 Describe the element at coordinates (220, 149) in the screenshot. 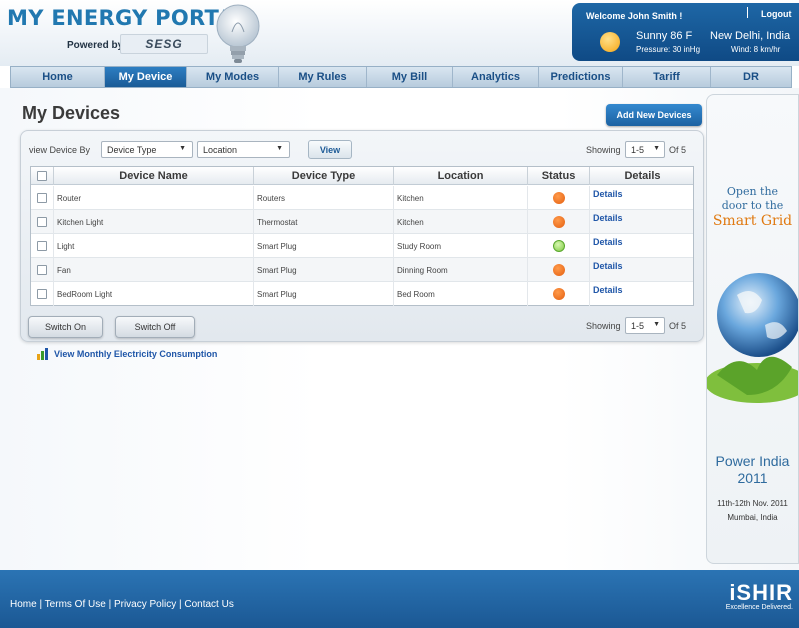

I see `location-value: Location` at that location.